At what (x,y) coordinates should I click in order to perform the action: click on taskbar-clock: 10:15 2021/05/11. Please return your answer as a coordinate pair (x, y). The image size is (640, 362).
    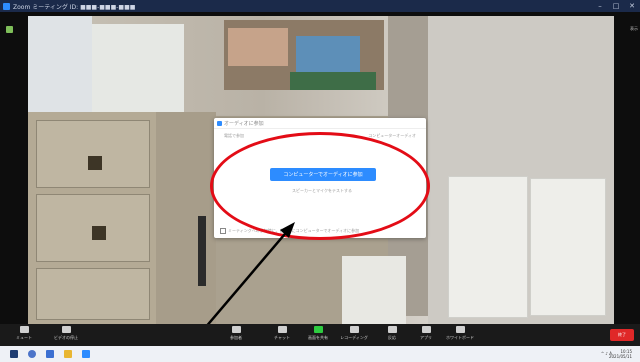
    Looking at the image, I should click on (620, 354).